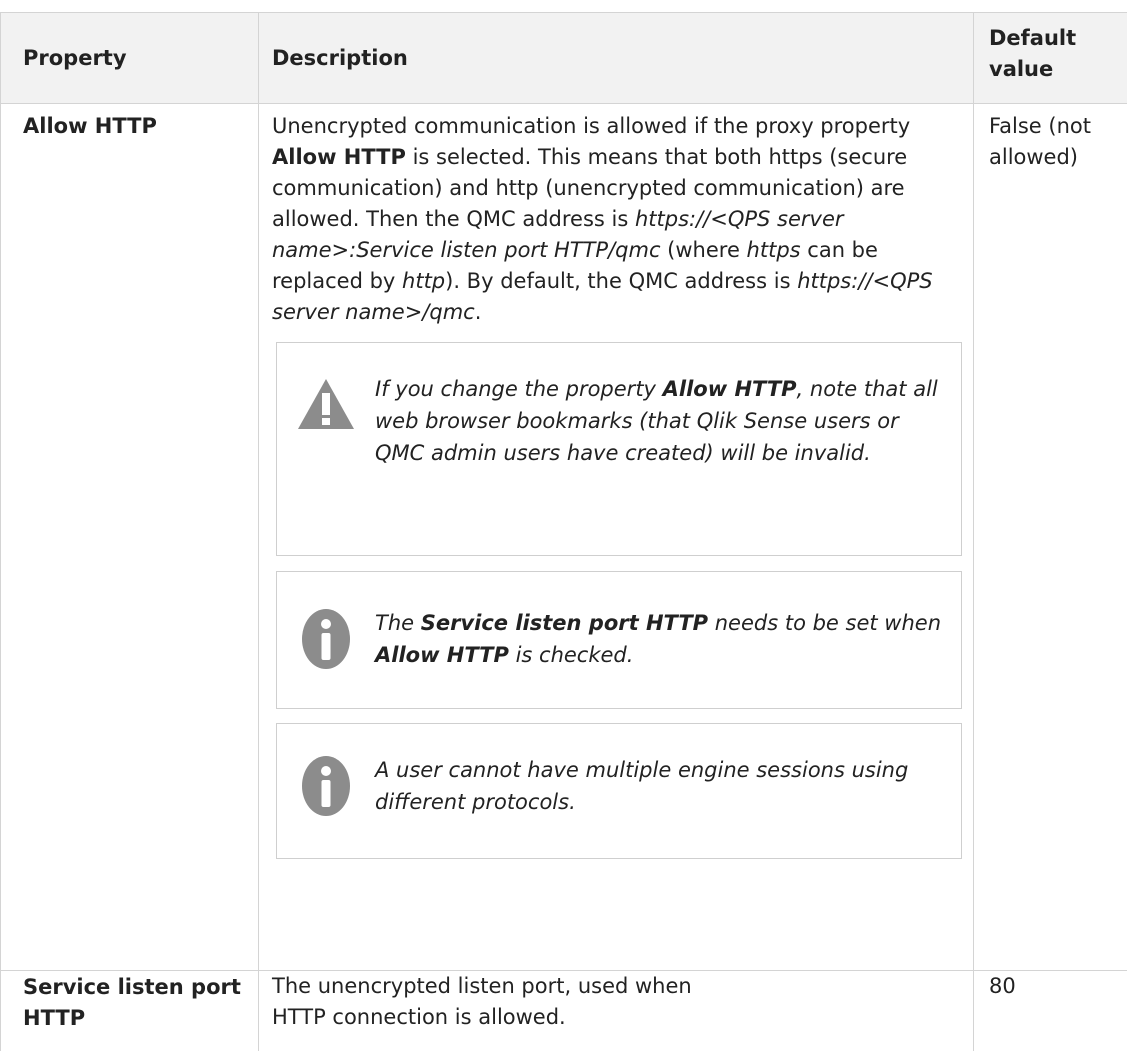 The image size is (1127, 1051). Describe the element at coordinates (1050, 1011) in the screenshot. I see `default-value: 80` at that location.